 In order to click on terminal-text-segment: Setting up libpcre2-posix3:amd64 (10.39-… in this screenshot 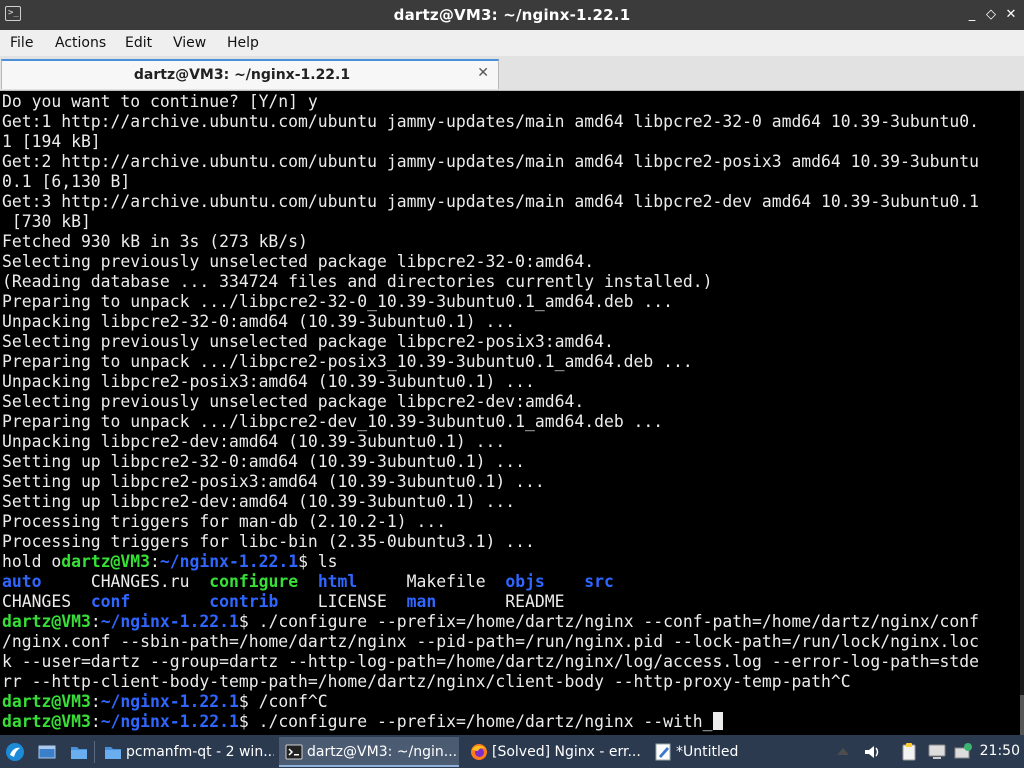, I will do `click(273, 481)`.